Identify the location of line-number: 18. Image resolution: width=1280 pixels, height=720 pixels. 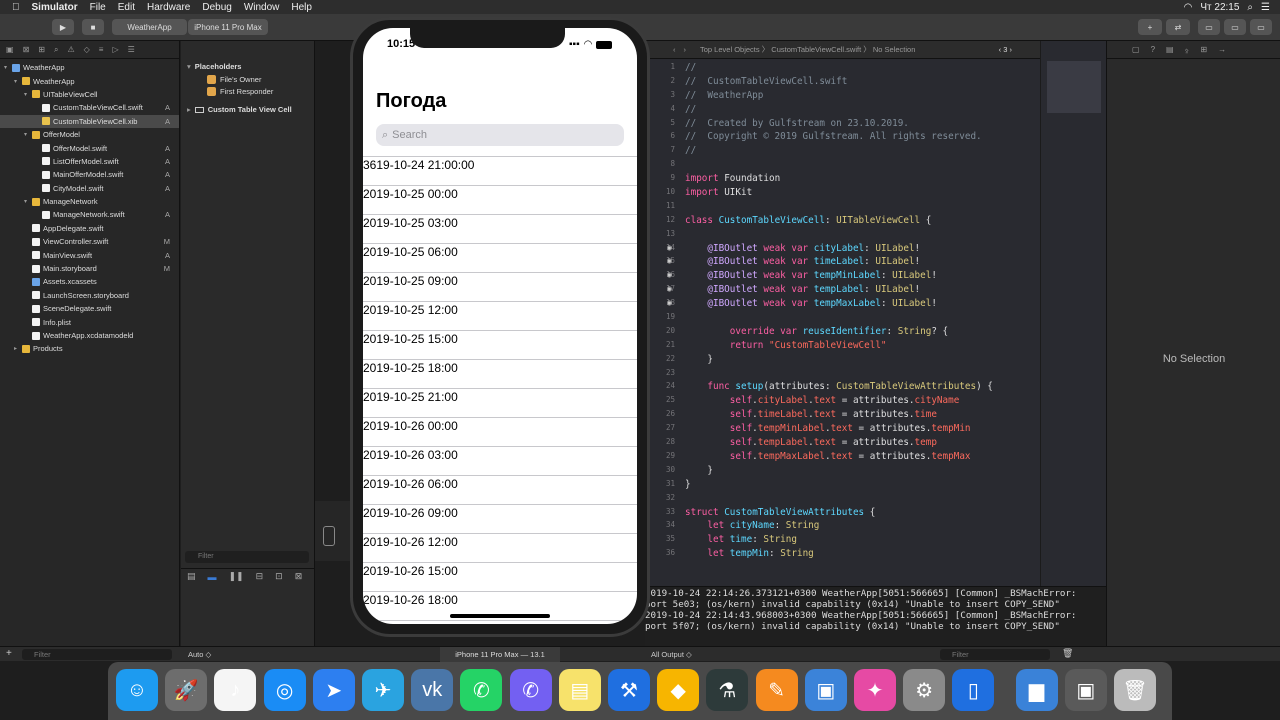
(665, 305).